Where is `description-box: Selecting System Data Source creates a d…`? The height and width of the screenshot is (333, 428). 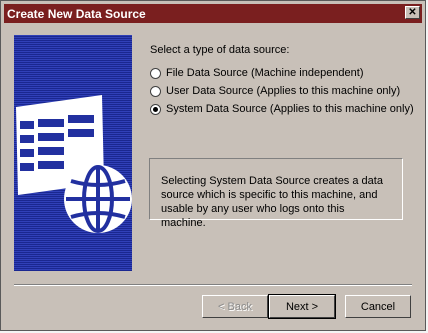 description-box: Selecting System Data Source creates a d… is located at coordinates (276, 193).